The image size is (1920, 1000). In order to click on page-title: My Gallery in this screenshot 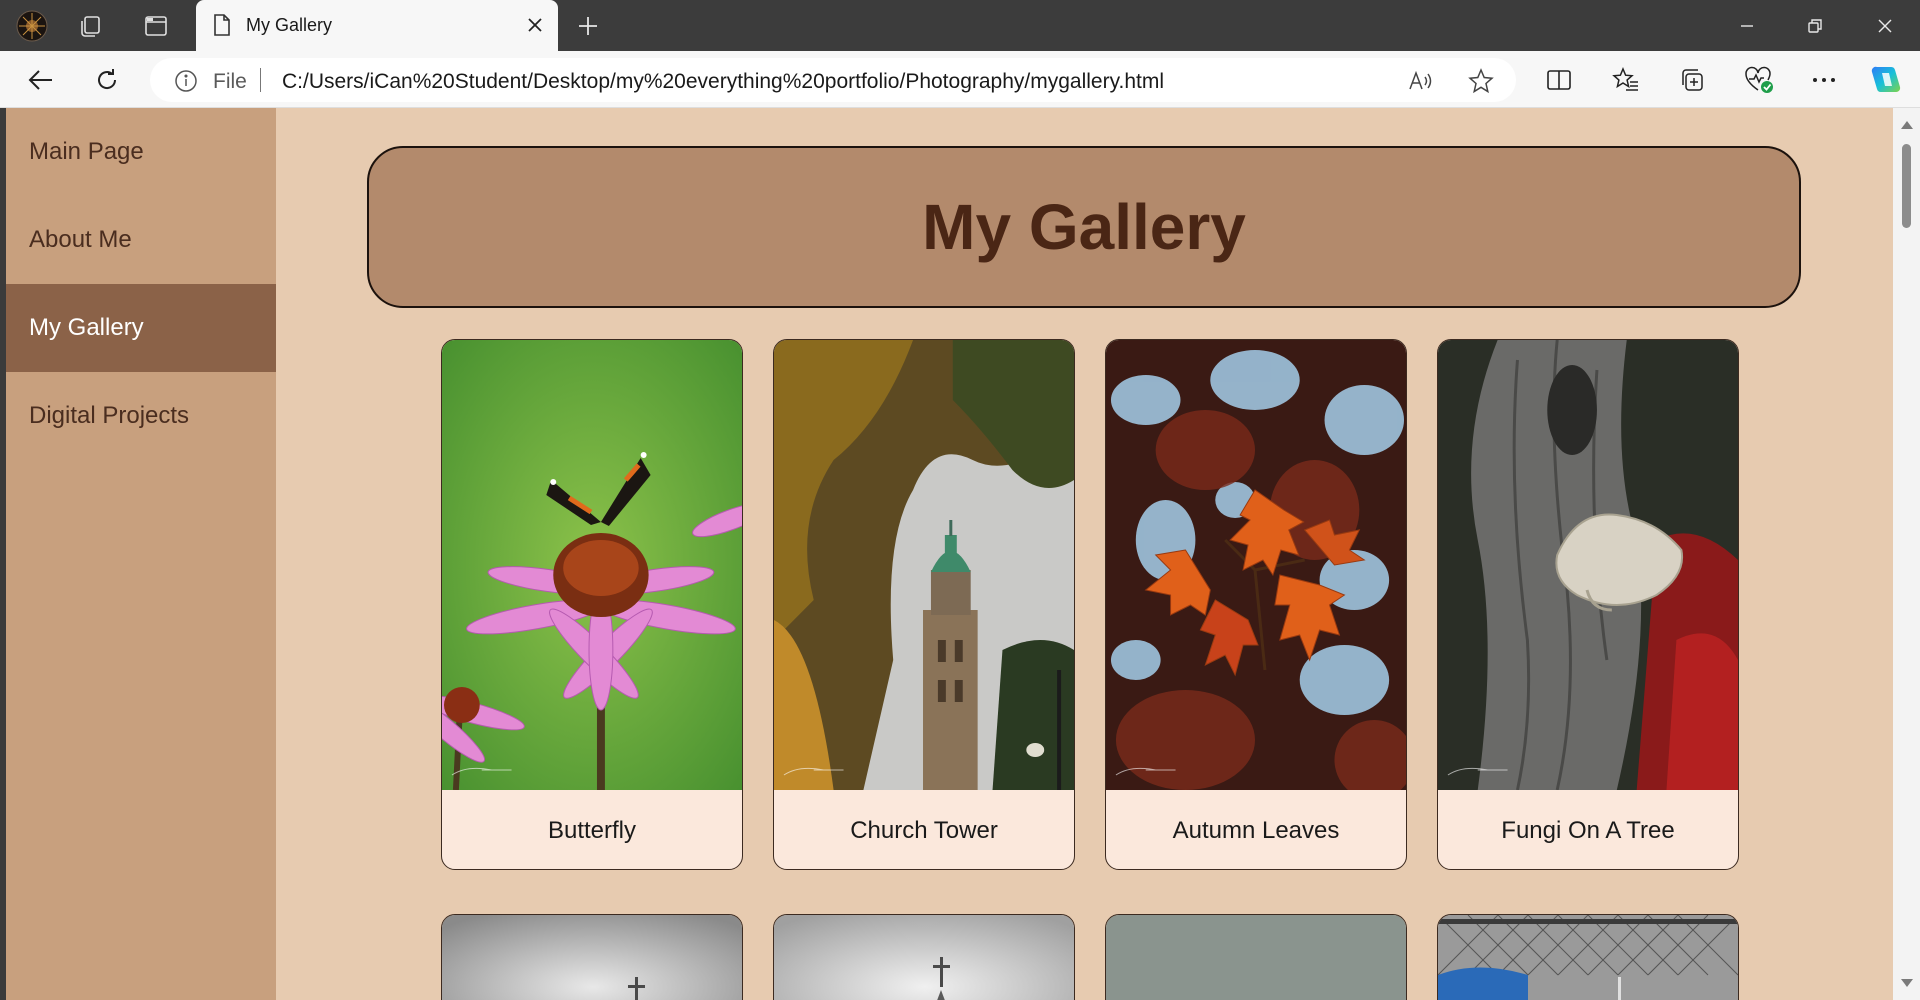, I will do `click(1084, 227)`.